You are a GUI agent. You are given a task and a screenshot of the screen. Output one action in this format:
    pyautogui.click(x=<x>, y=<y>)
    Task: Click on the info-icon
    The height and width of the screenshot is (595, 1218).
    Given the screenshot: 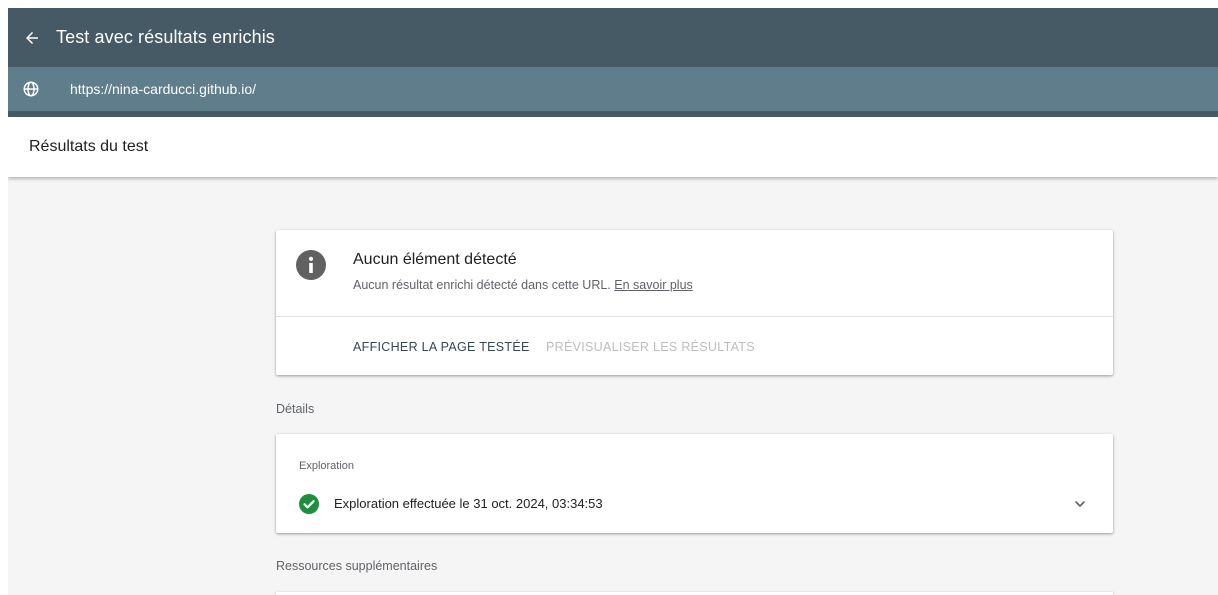 What is the action you would take?
    pyautogui.click(x=311, y=265)
    